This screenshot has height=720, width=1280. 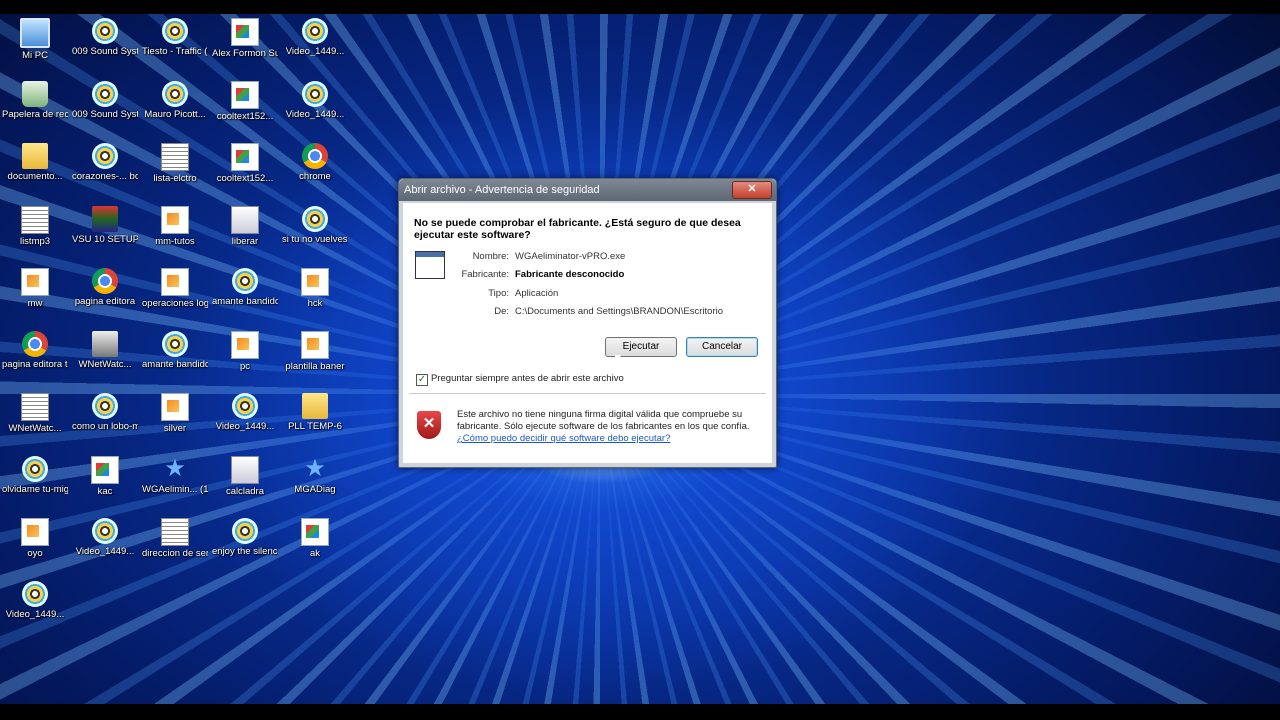 I want to click on desktop-icon: kac, so click(x=105, y=476).